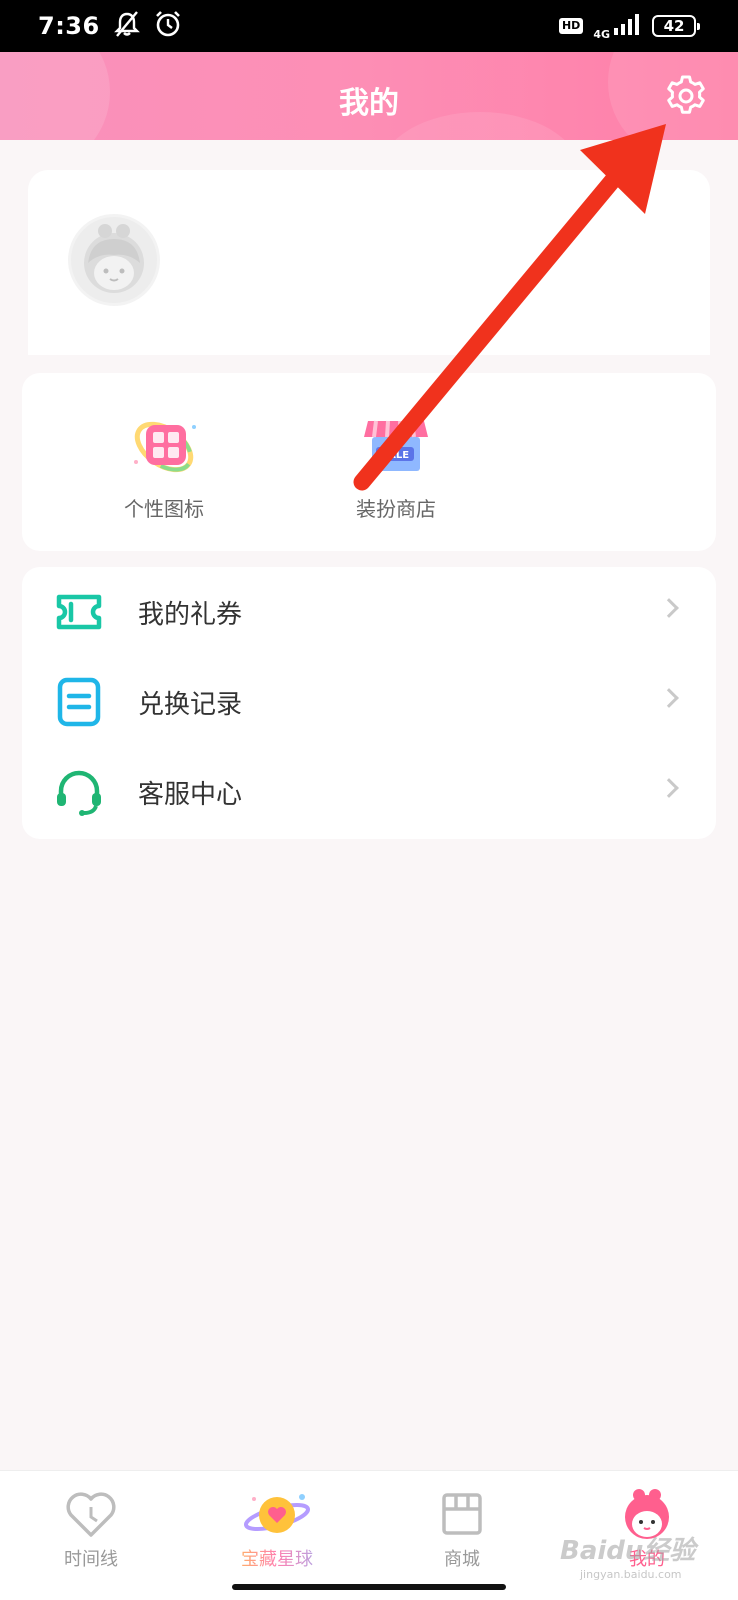  Describe the element at coordinates (396, 509) in the screenshot. I see `tool-label: 装扮商店` at that location.